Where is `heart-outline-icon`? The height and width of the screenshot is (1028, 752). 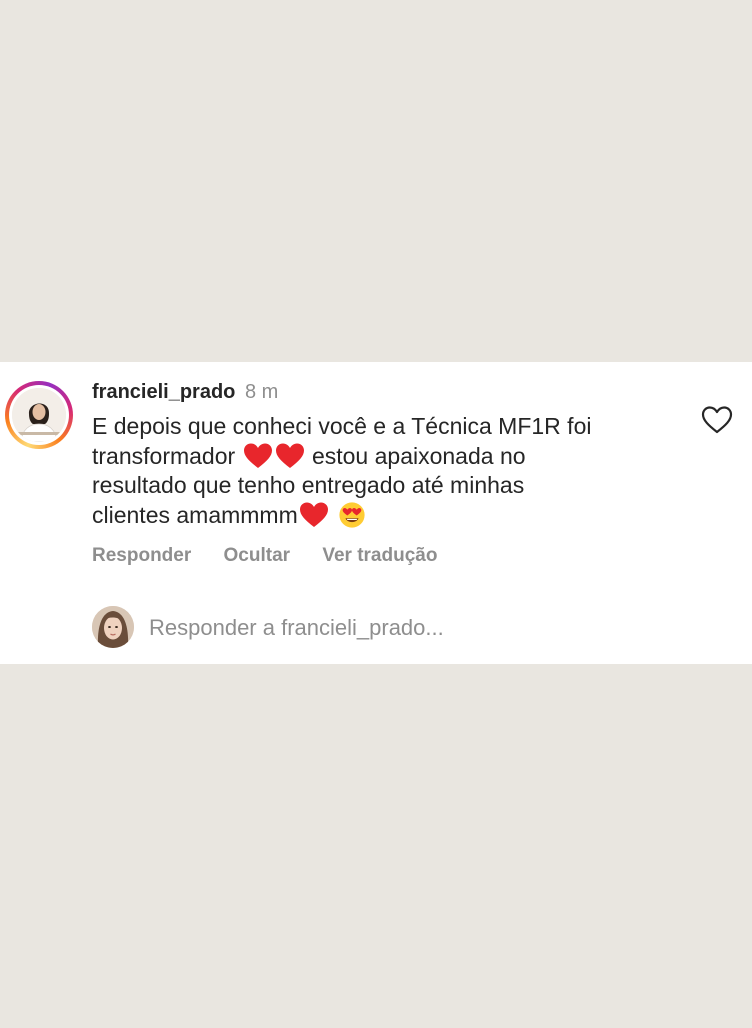
heart-outline-icon is located at coordinates (717, 420).